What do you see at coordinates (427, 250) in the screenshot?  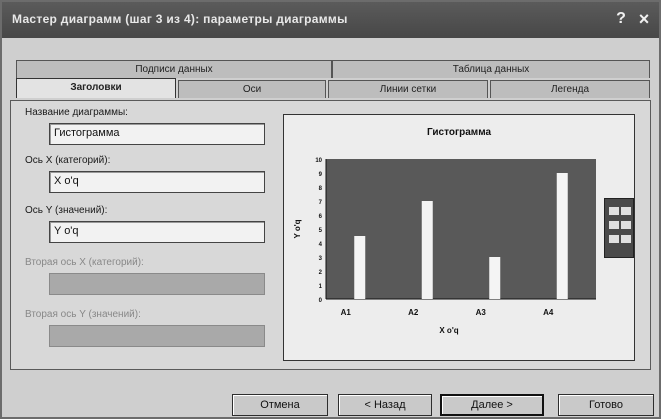 I see `bar-a2` at bounding box center [427, 250].